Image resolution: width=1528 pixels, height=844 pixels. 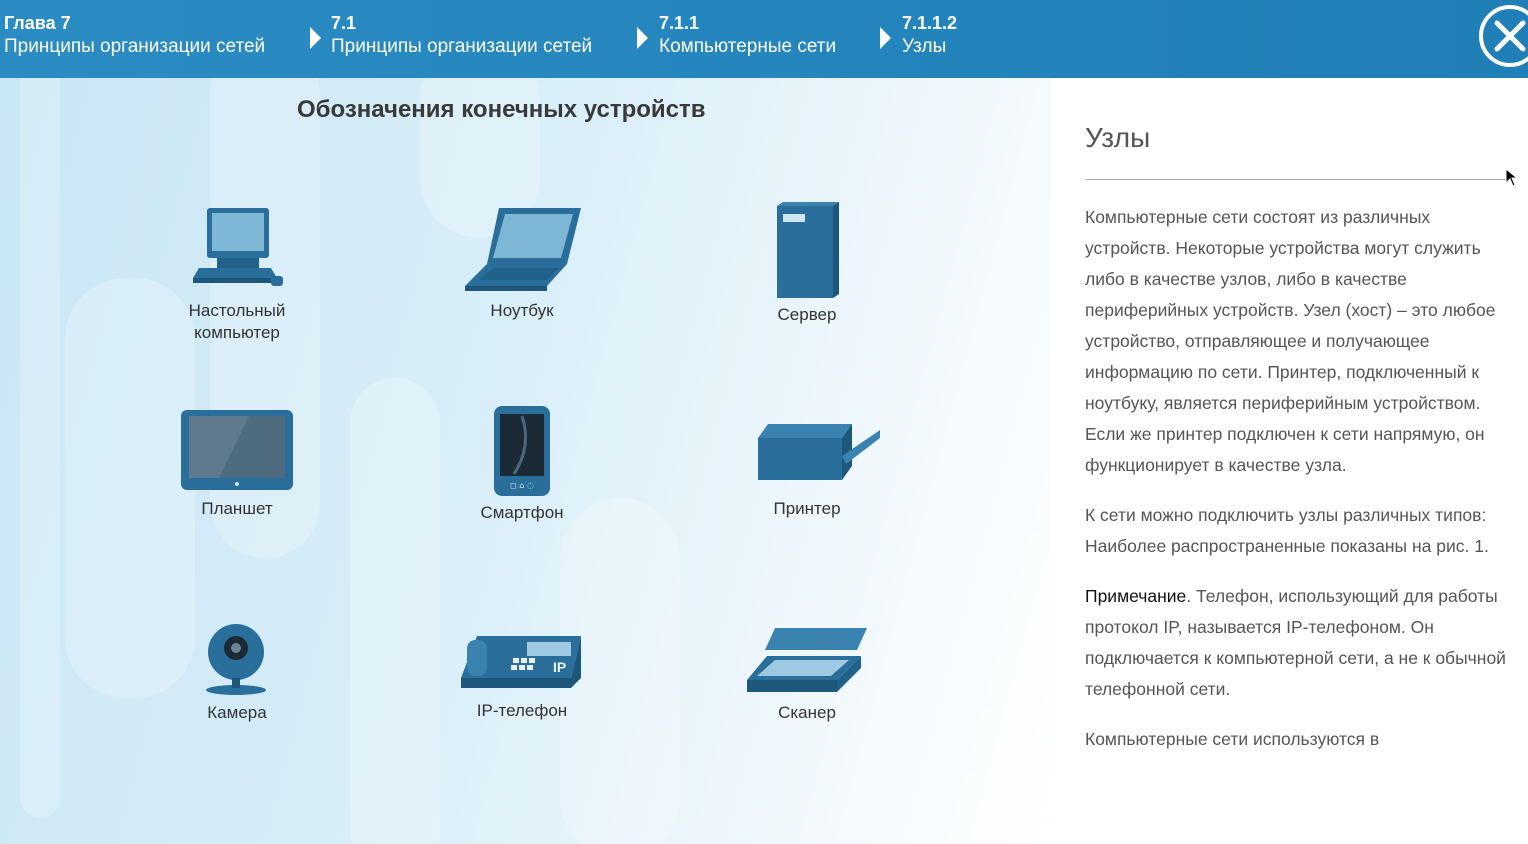 I want to click on device-label: Ноутбук, so click(x=522, y=310).